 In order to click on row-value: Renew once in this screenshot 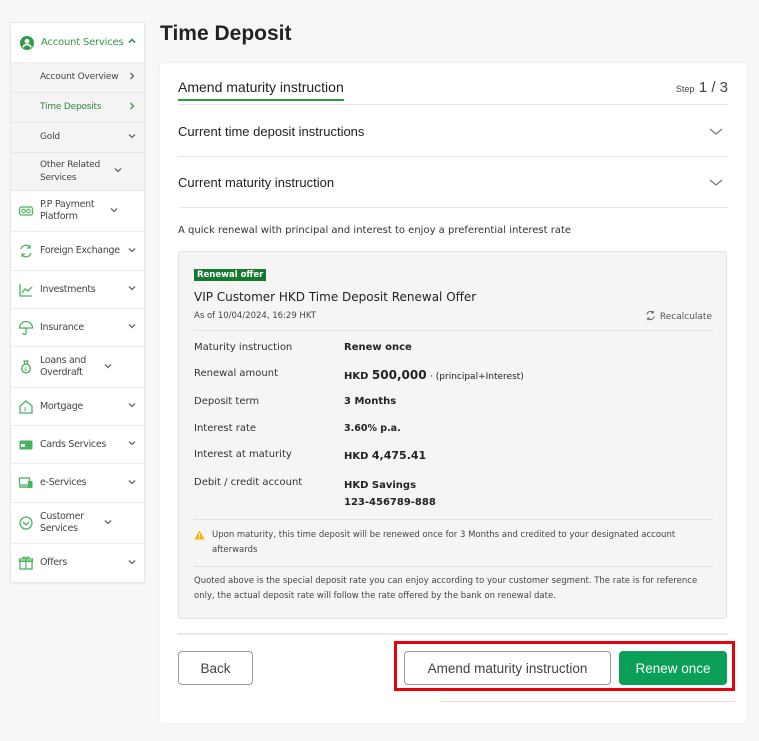, I will do `click(378, 347)`.